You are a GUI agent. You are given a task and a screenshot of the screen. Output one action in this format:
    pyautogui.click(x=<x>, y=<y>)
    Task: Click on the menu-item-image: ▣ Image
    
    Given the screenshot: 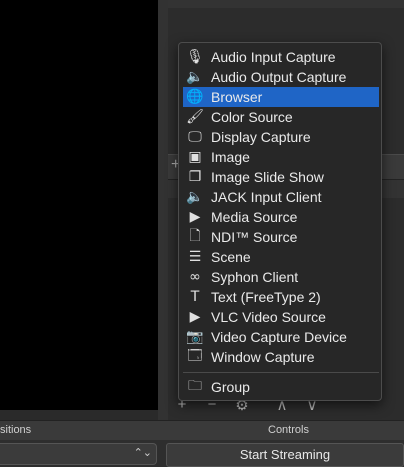 What is the action you would take?
    pyautogui.click(x=281, y=157)
    